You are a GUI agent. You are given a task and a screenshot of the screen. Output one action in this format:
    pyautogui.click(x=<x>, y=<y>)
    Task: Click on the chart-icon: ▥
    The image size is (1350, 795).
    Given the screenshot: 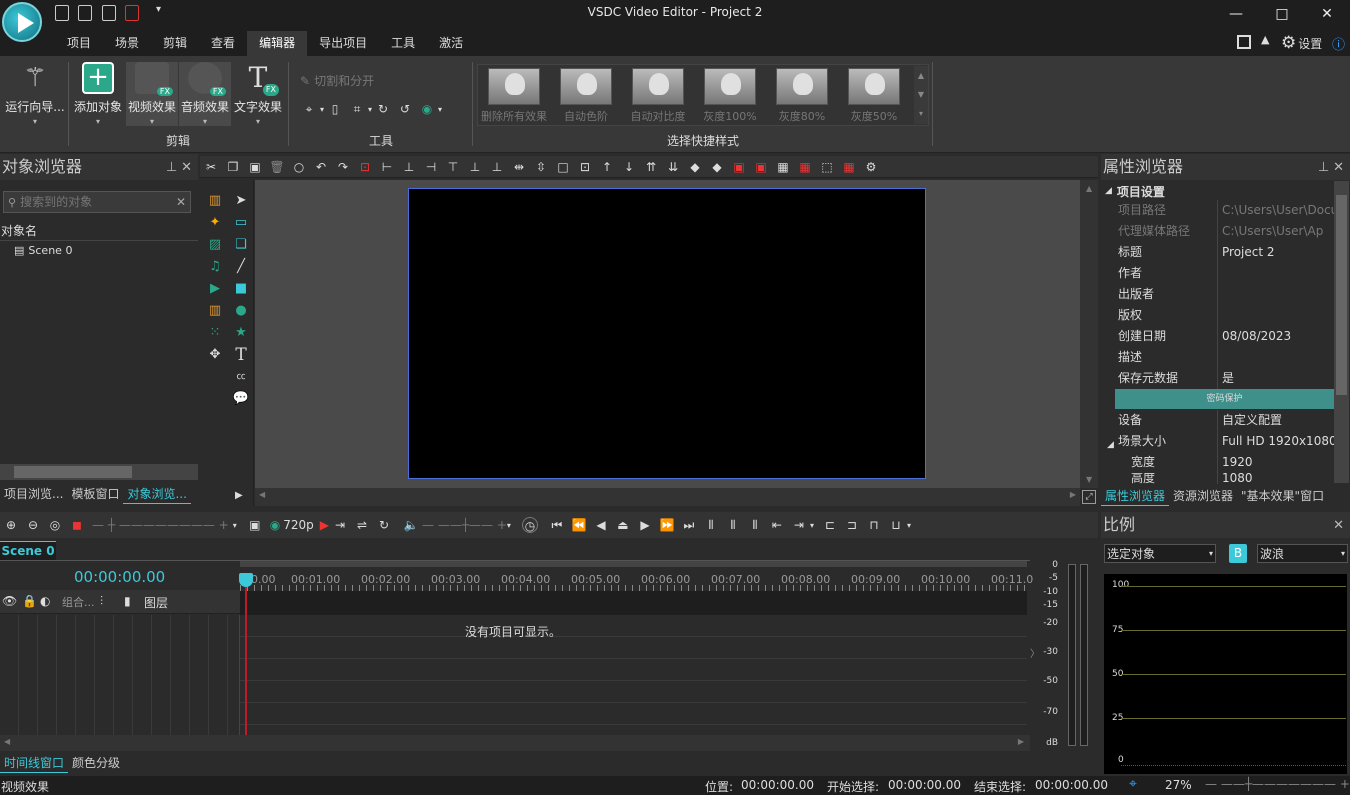 What is the action you would take?
    pyautogui.click(x=215, y=201)
    